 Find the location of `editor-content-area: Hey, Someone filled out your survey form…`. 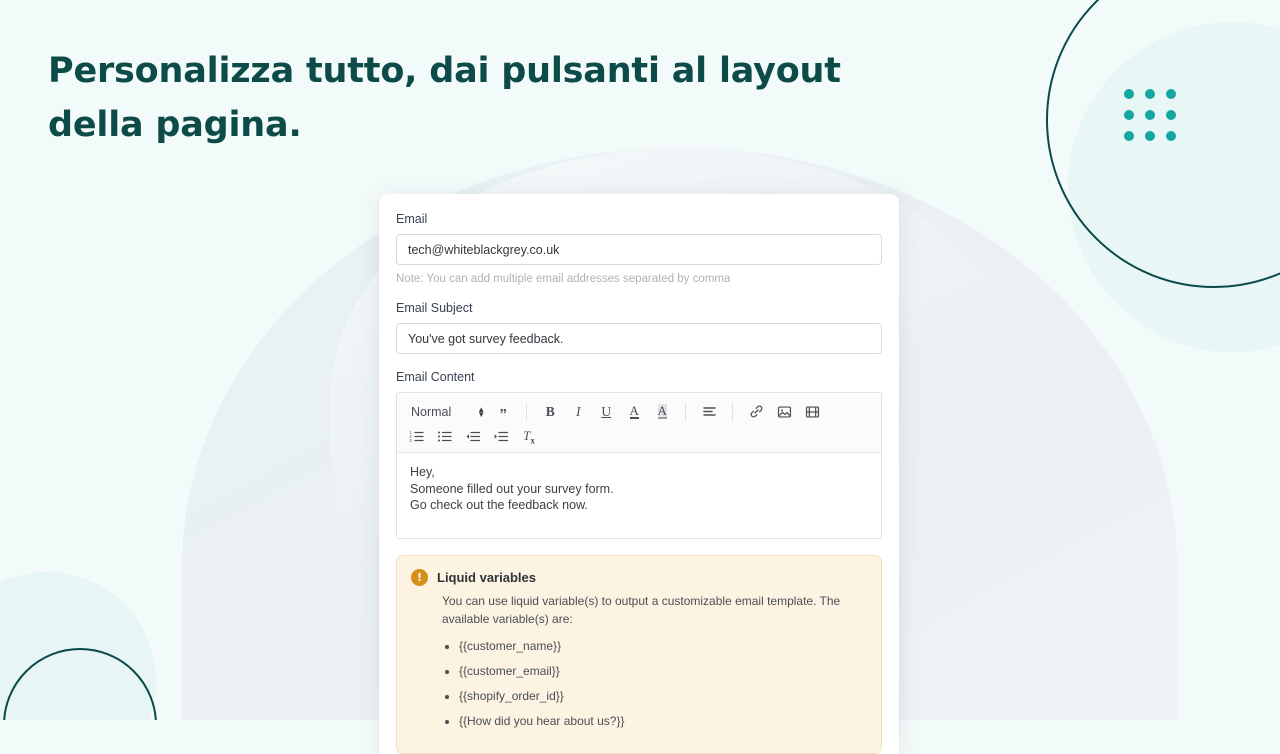

editor-content-area: Hey, Someone filled out your survey form… is located at coordinates (639, 495).